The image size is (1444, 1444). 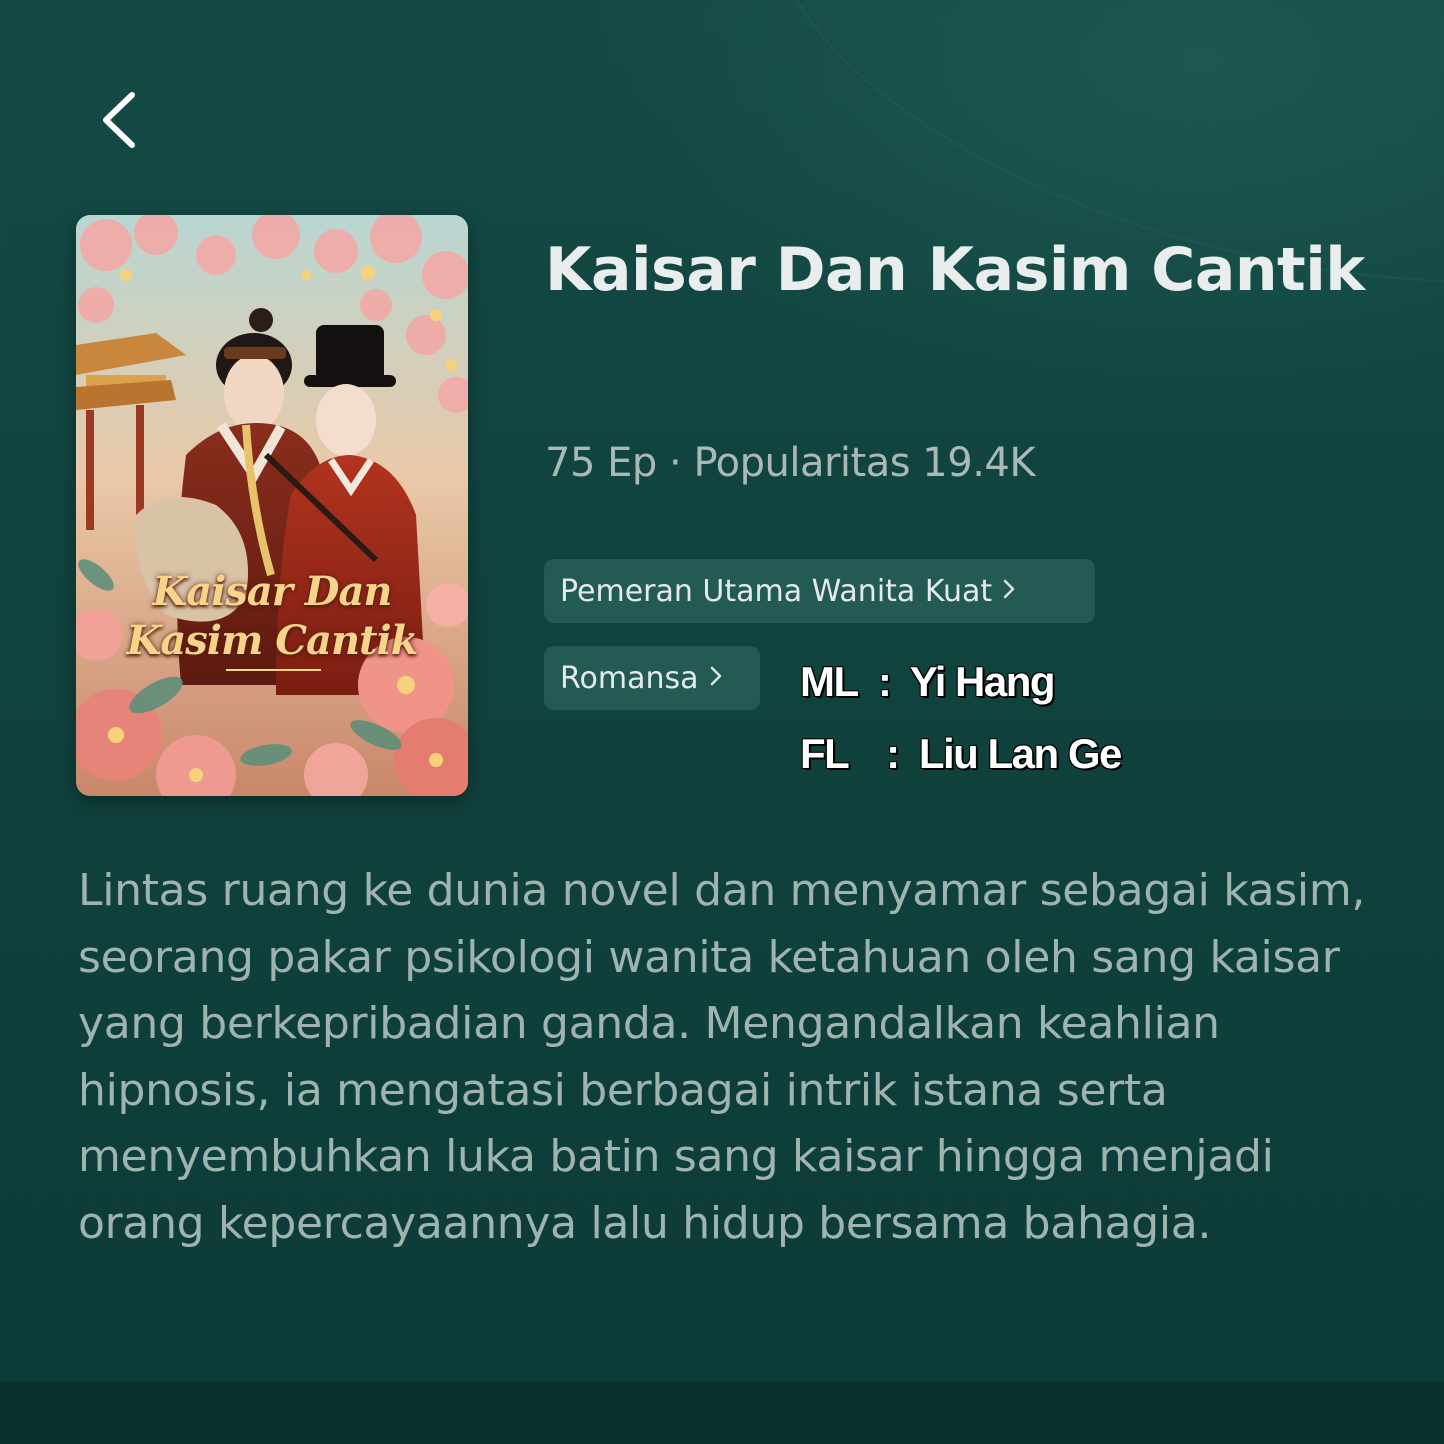 I want to click on poster-title-line2: Kasim Cantik, so click(x=272, y=640).